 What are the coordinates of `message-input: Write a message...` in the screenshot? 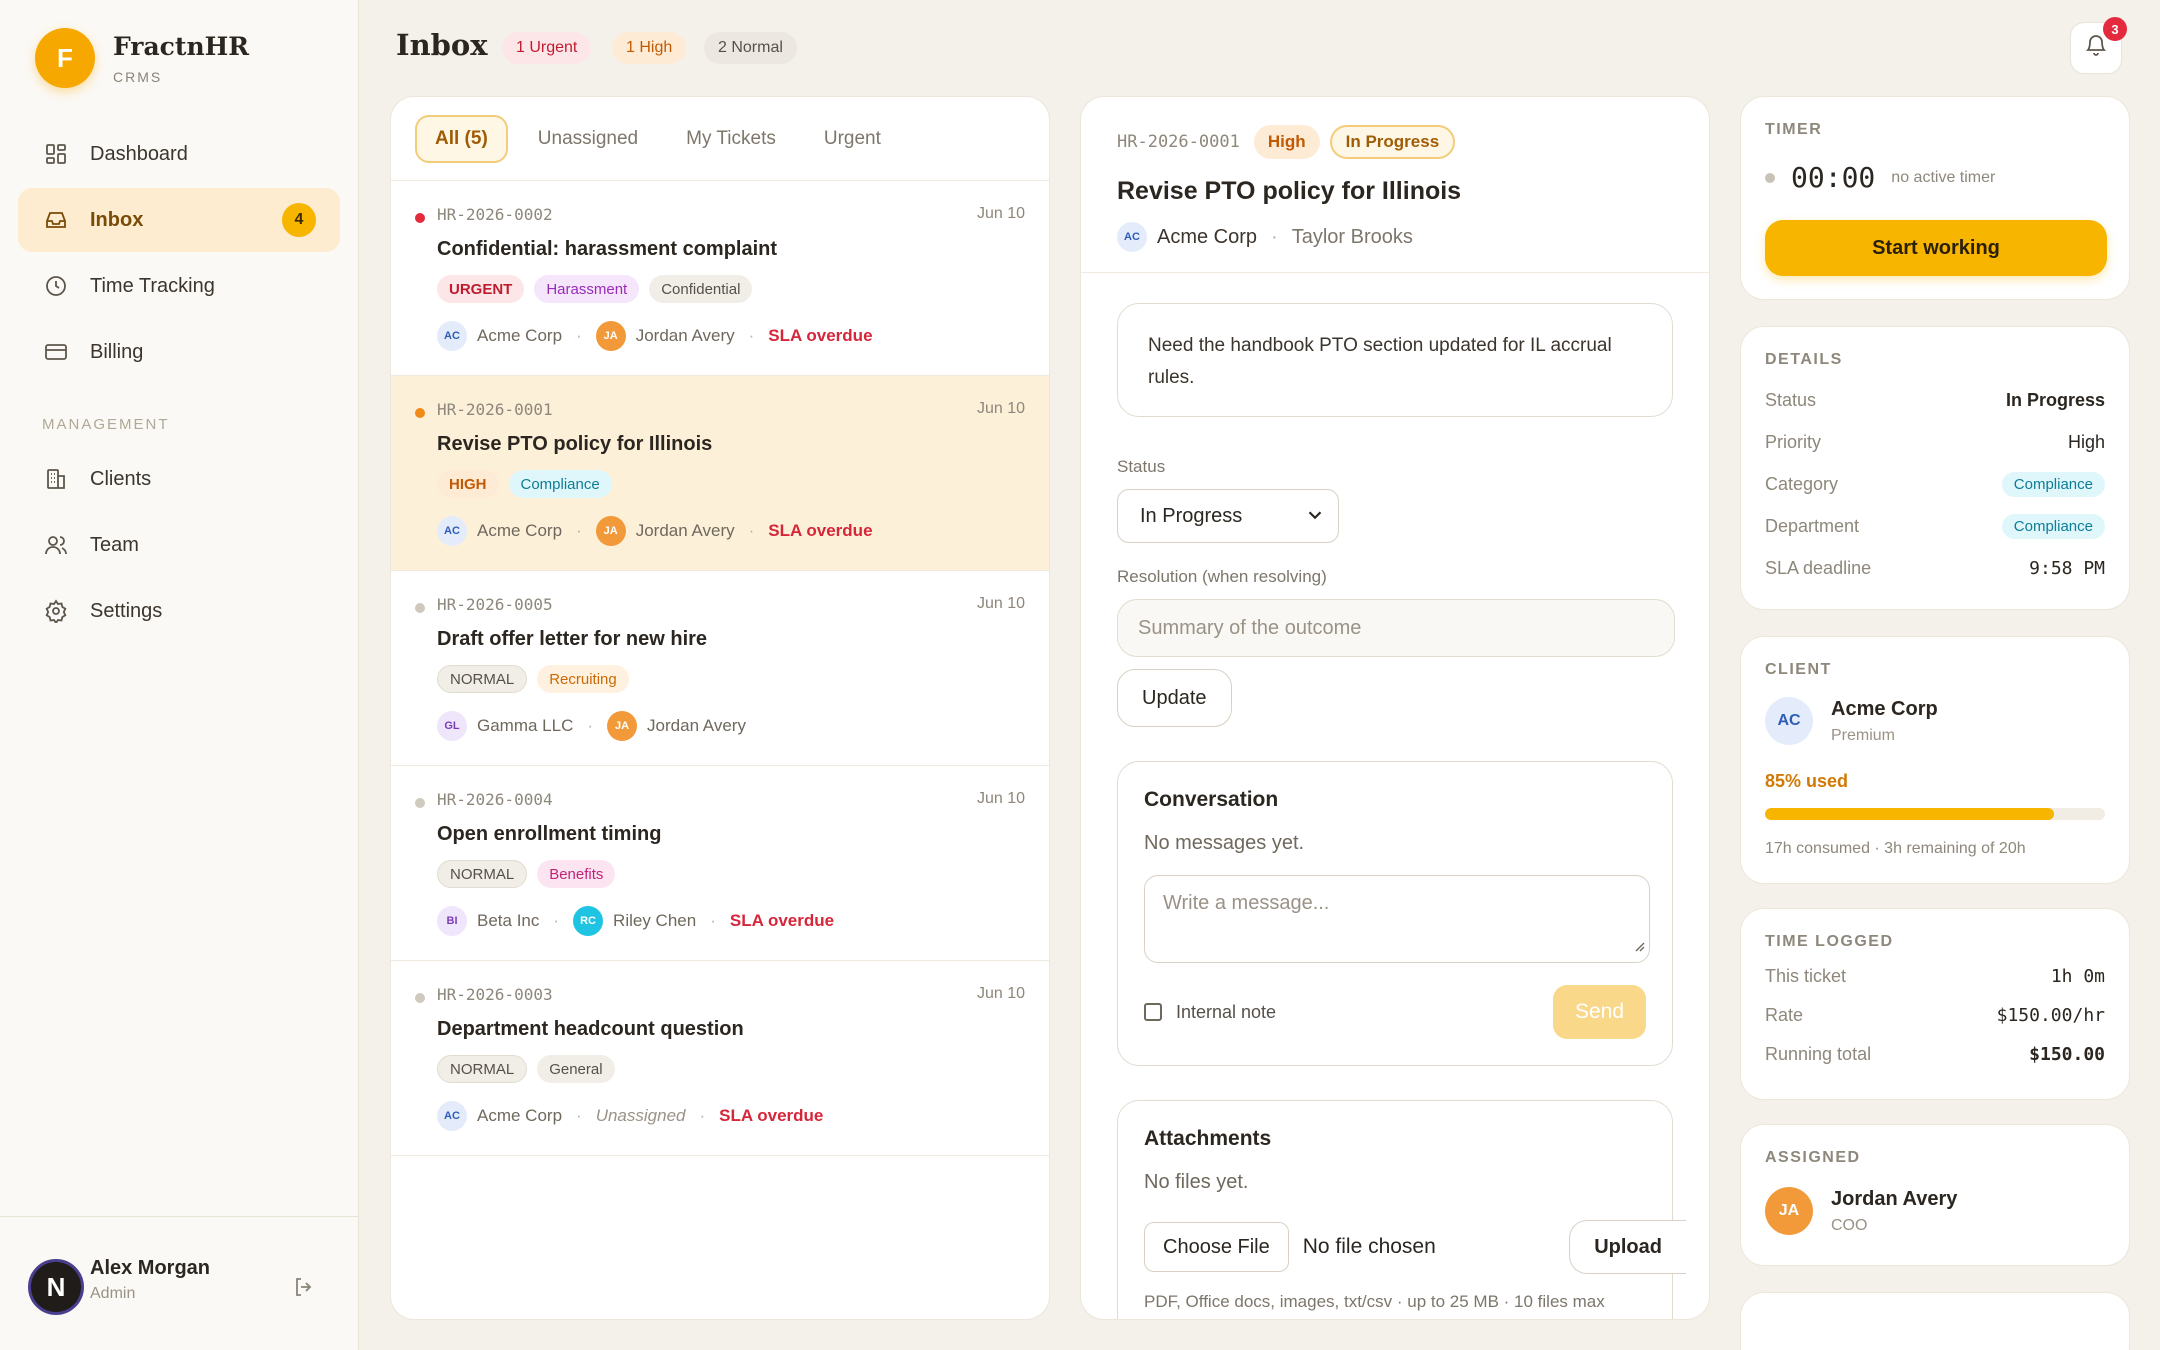 It's located at (1397, 919).